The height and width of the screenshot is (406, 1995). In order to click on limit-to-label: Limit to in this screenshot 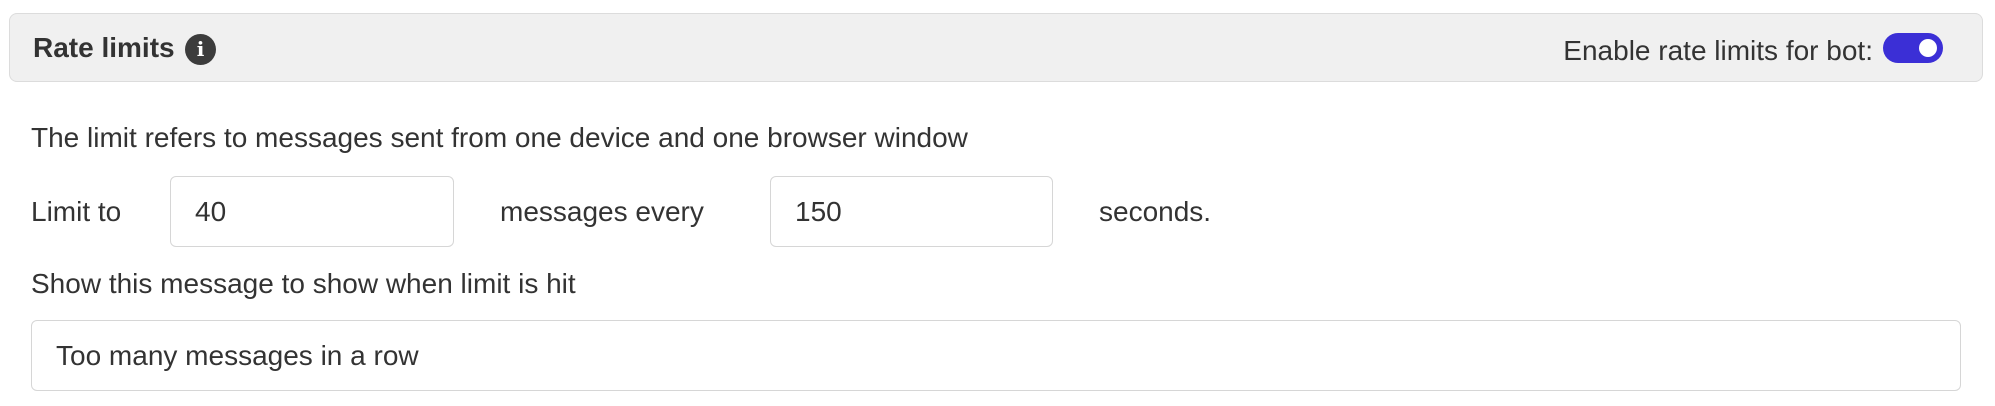, I will do `click(76, 211)`.